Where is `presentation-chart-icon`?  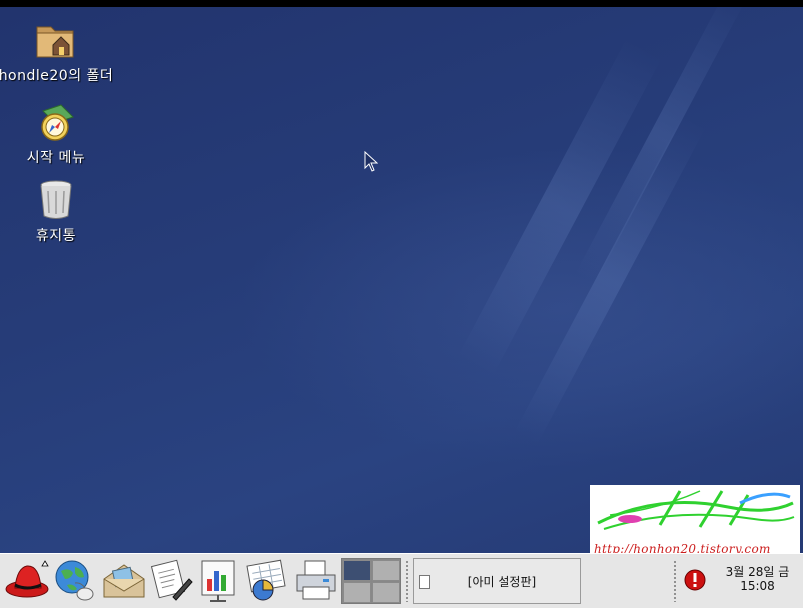 presentation-chart-icon is located at coordinates (218, 581).